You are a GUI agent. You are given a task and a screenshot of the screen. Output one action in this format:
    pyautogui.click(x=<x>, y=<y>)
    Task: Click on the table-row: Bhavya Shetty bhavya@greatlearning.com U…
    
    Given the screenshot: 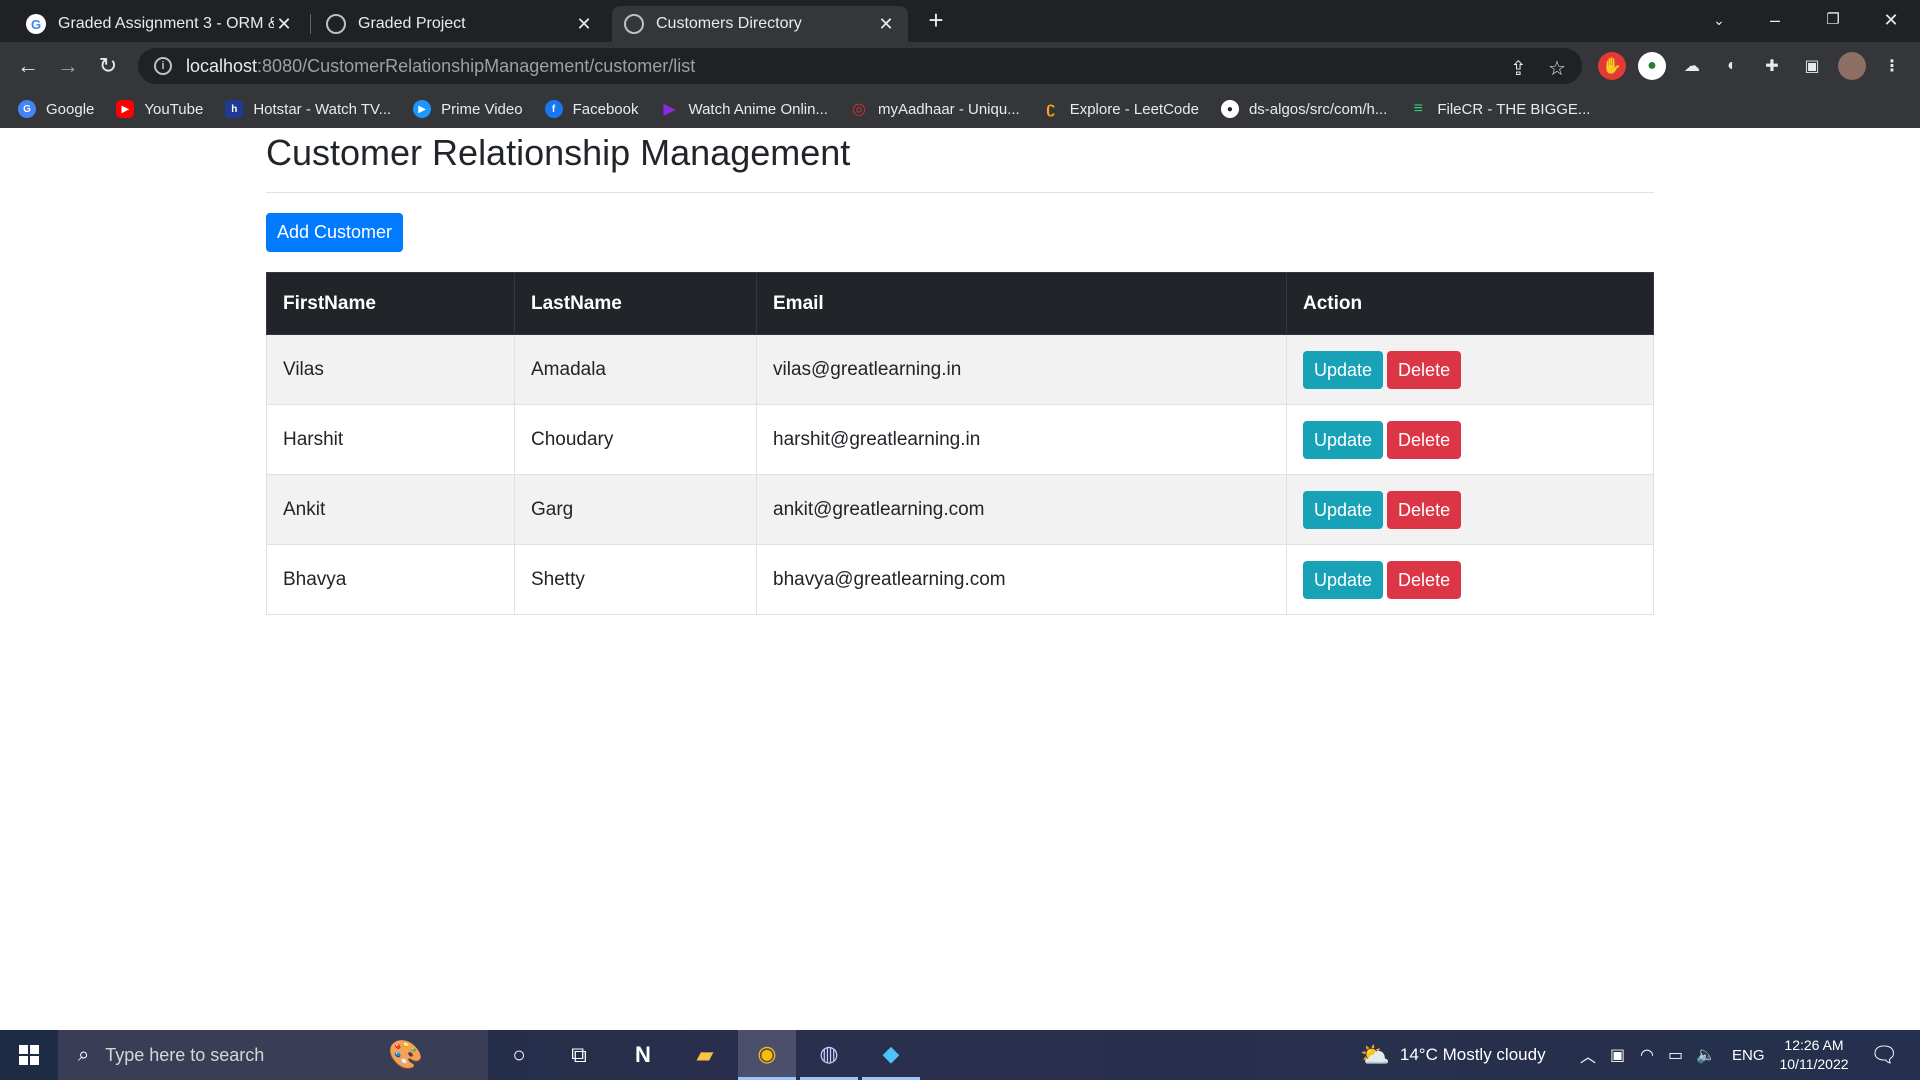 What is the action you would take?
    pyautogui.click(x=960, y=579)
    